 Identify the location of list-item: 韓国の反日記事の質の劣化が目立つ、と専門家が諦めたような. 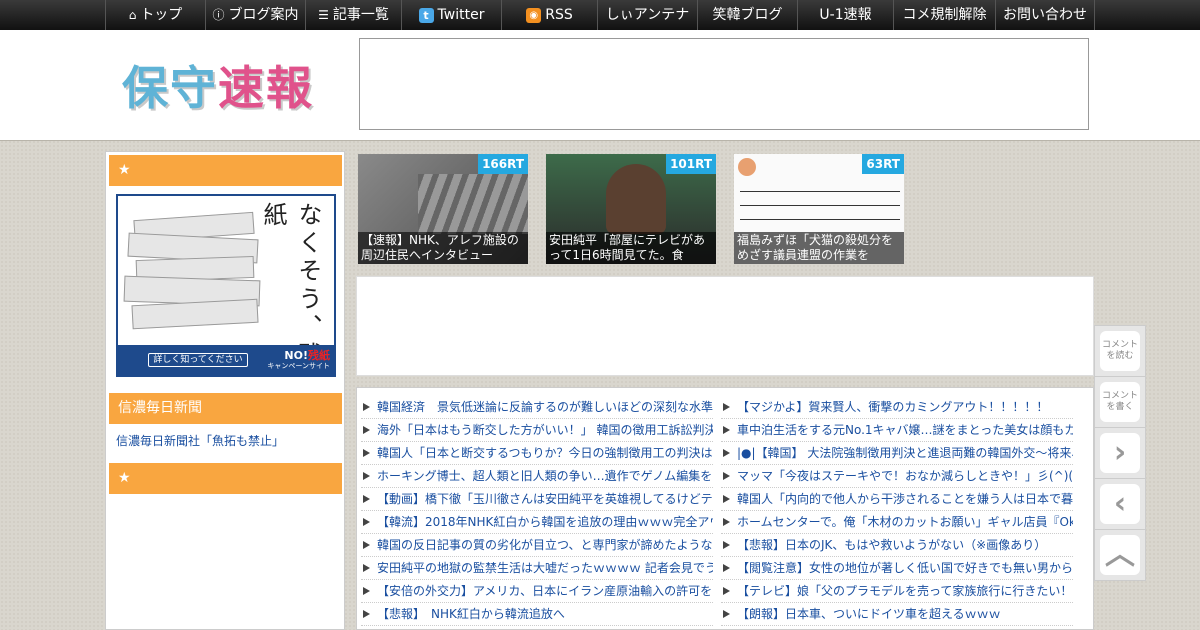
(537, 545).